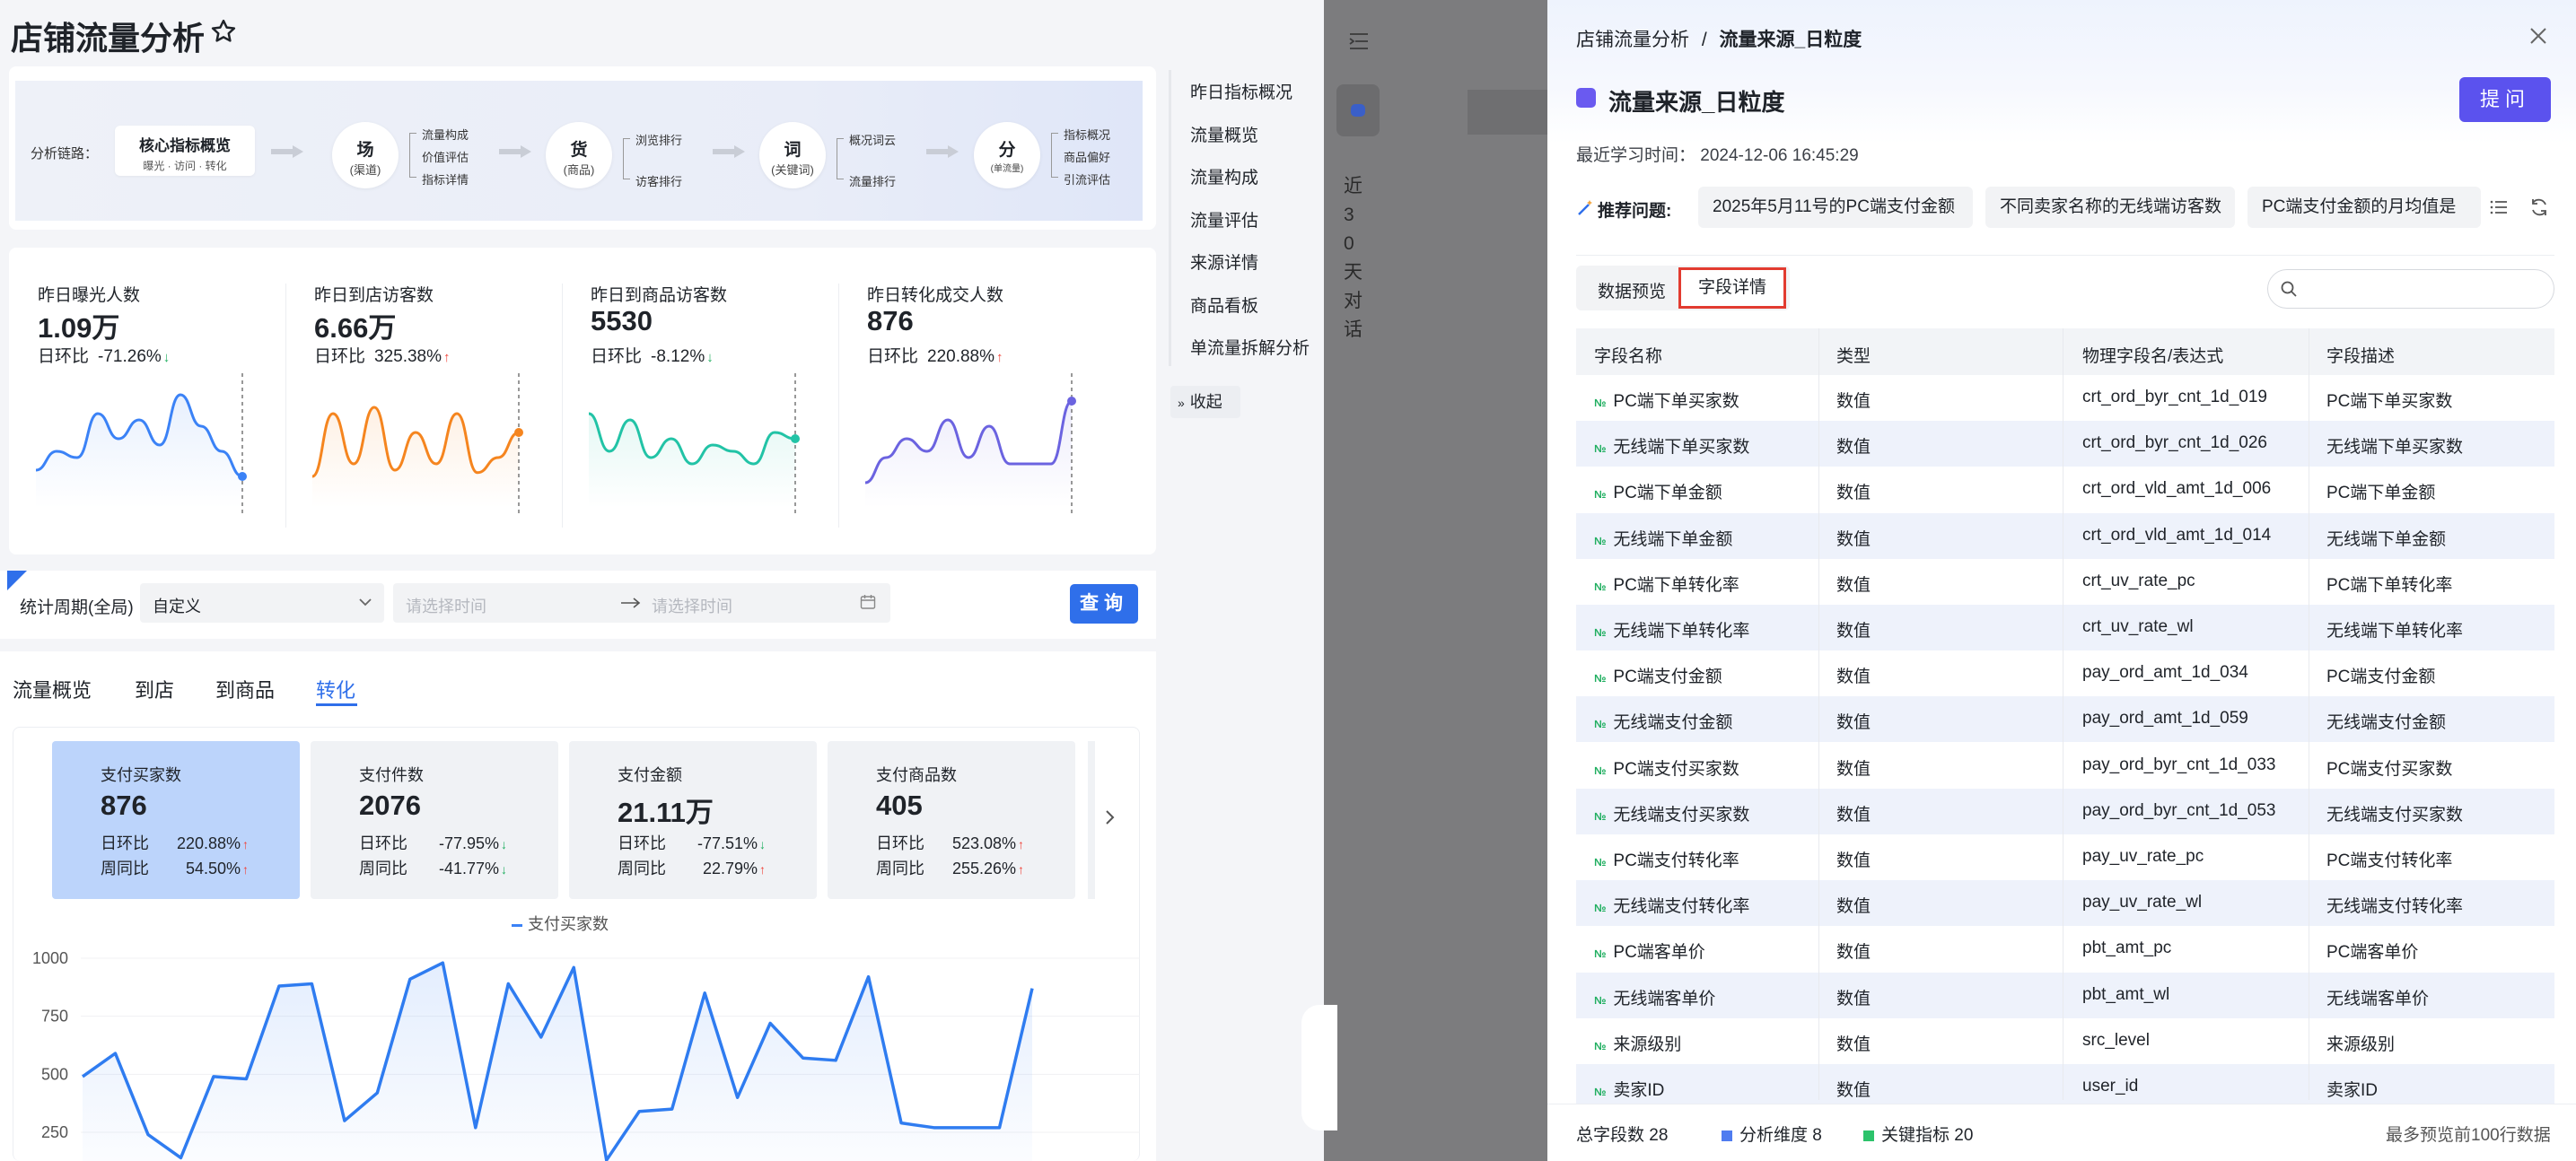 Image resolution: width=2576 pixels, height=1161 pixels. I want to click on tab-2: 到商品, so click(245, 689).